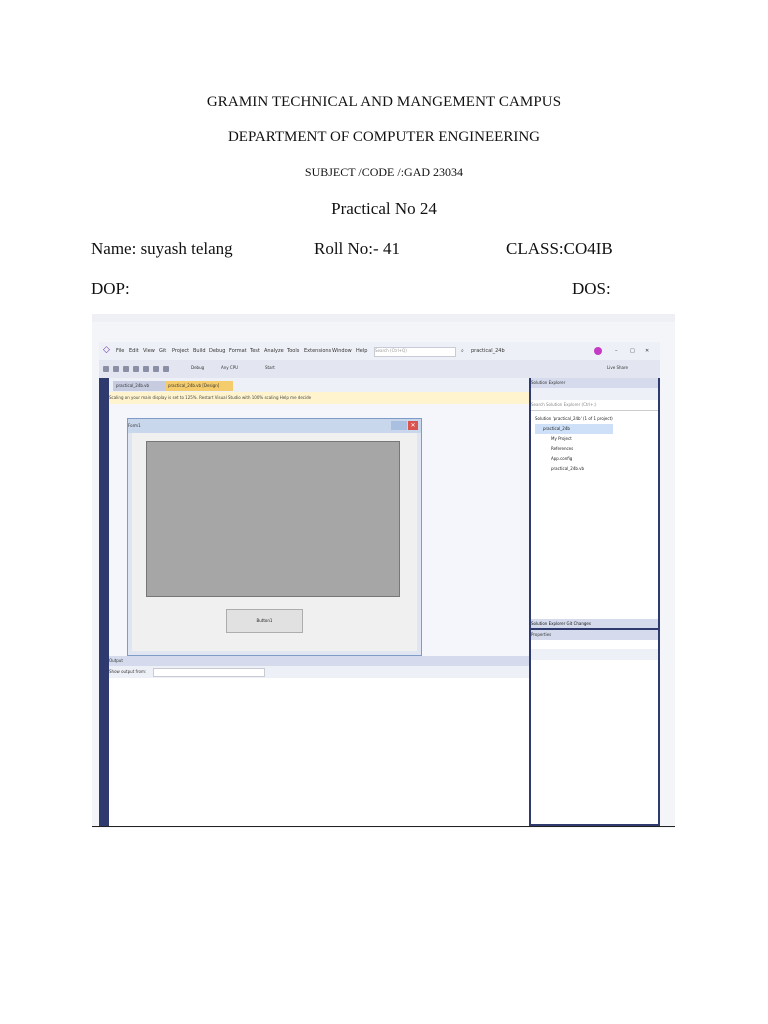 Image resolution: width=768 pixels, height=1024 pixels. Describe the element at coordinates (384, 102) in the screenshot. I see `college-title: GRAMIN TECHNICAL AND MANGEMENT CAMPUS` at that location.